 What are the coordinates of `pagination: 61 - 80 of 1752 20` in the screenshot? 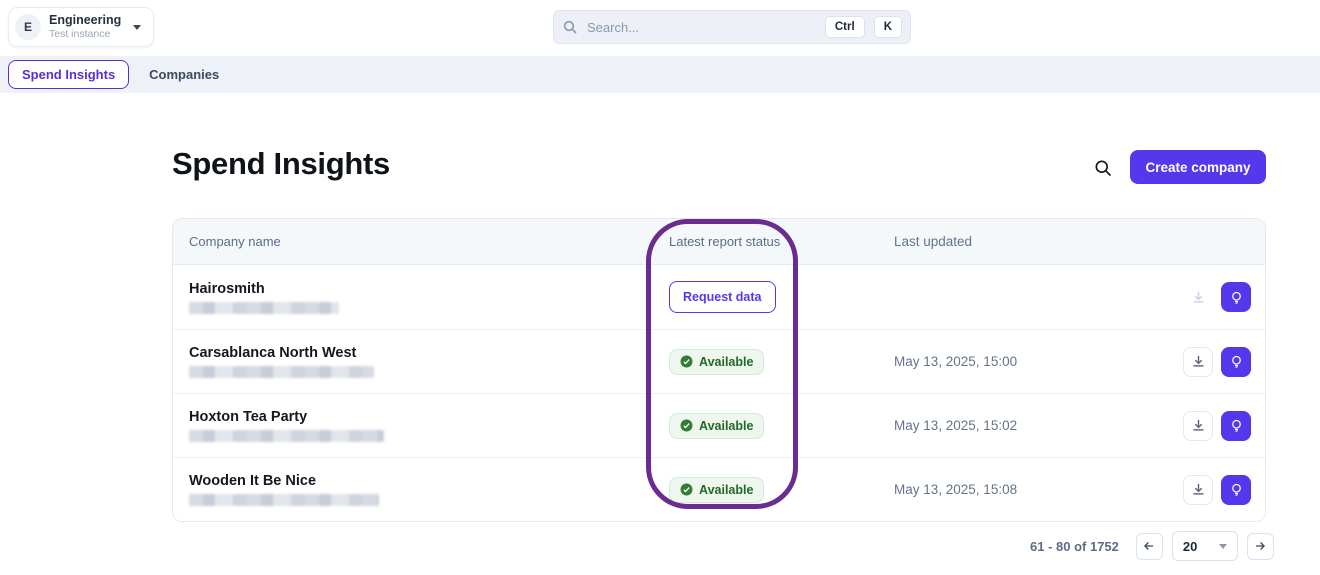 It's located at (1152, 546).